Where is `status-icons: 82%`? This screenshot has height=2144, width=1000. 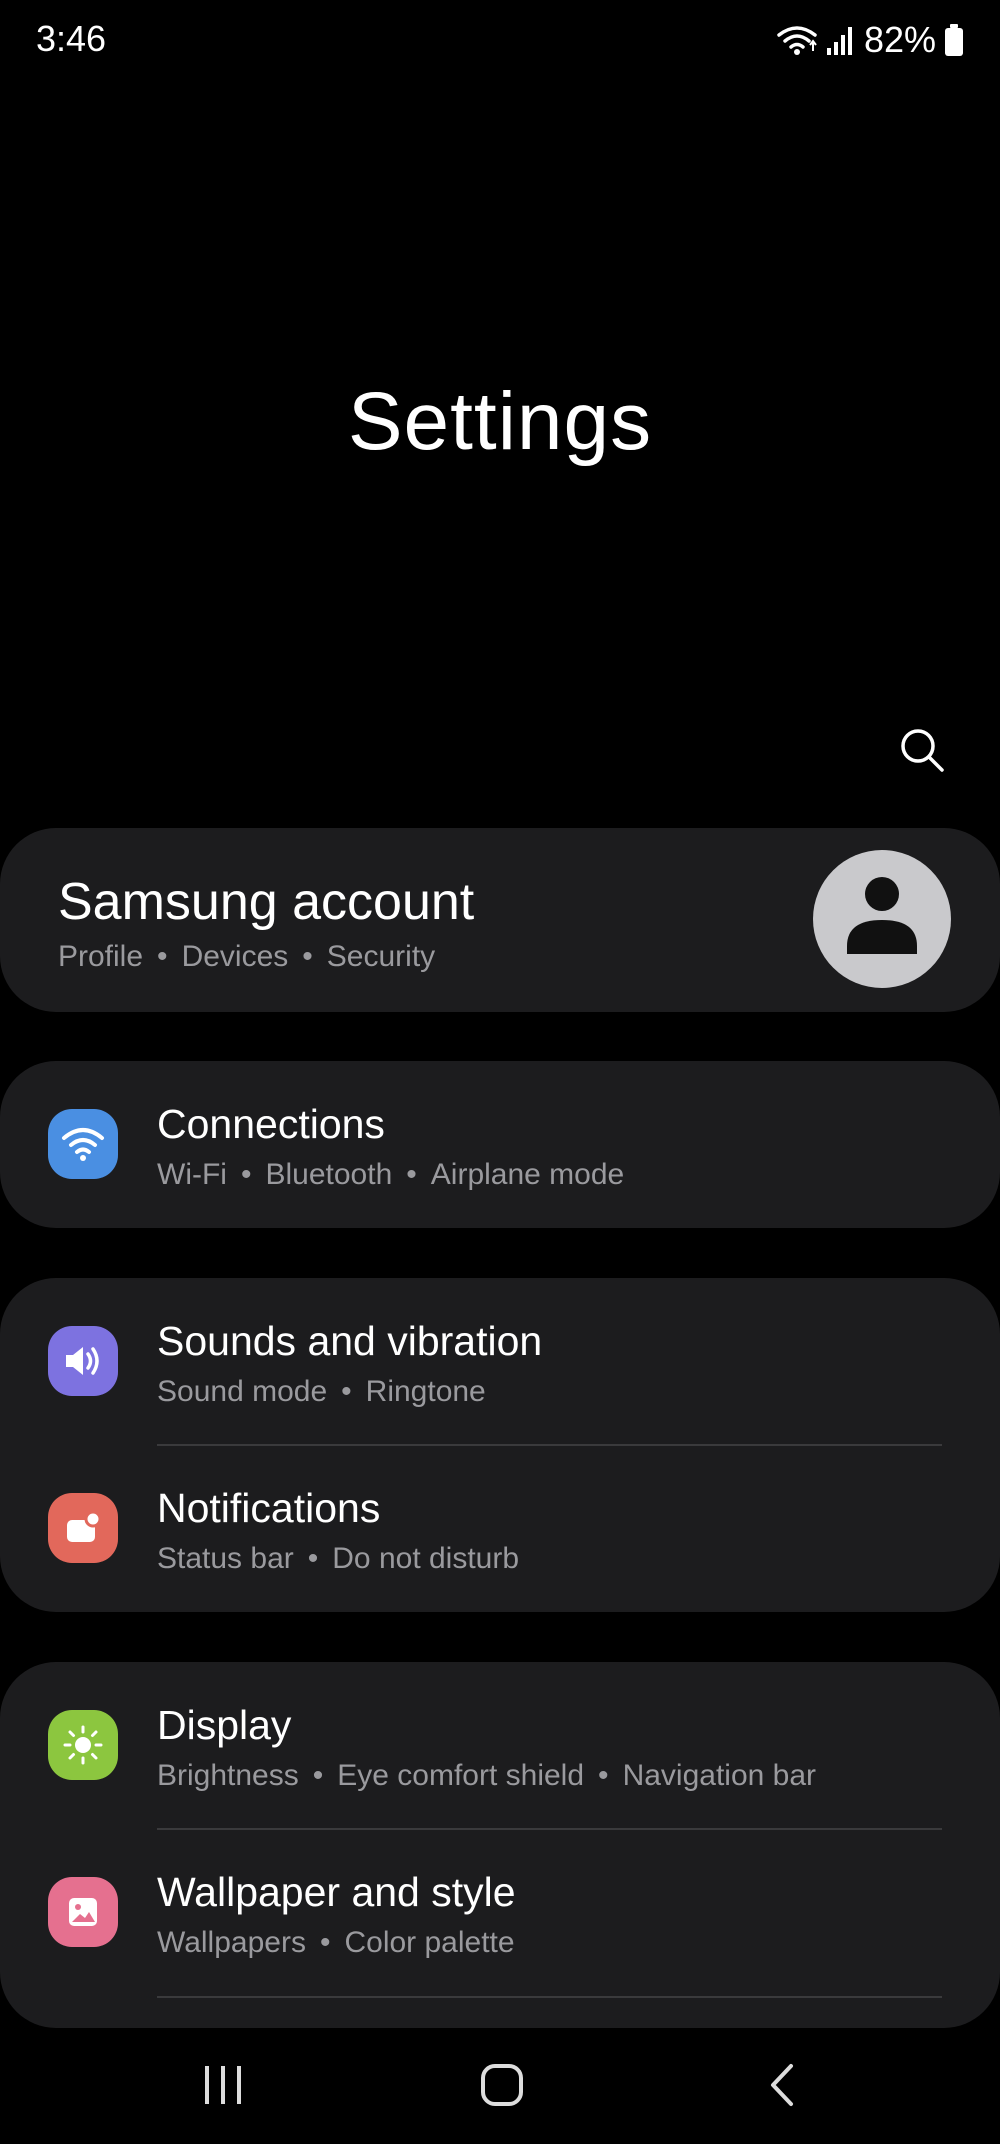
status-icons: 82% is located at coordinates (870, 40).